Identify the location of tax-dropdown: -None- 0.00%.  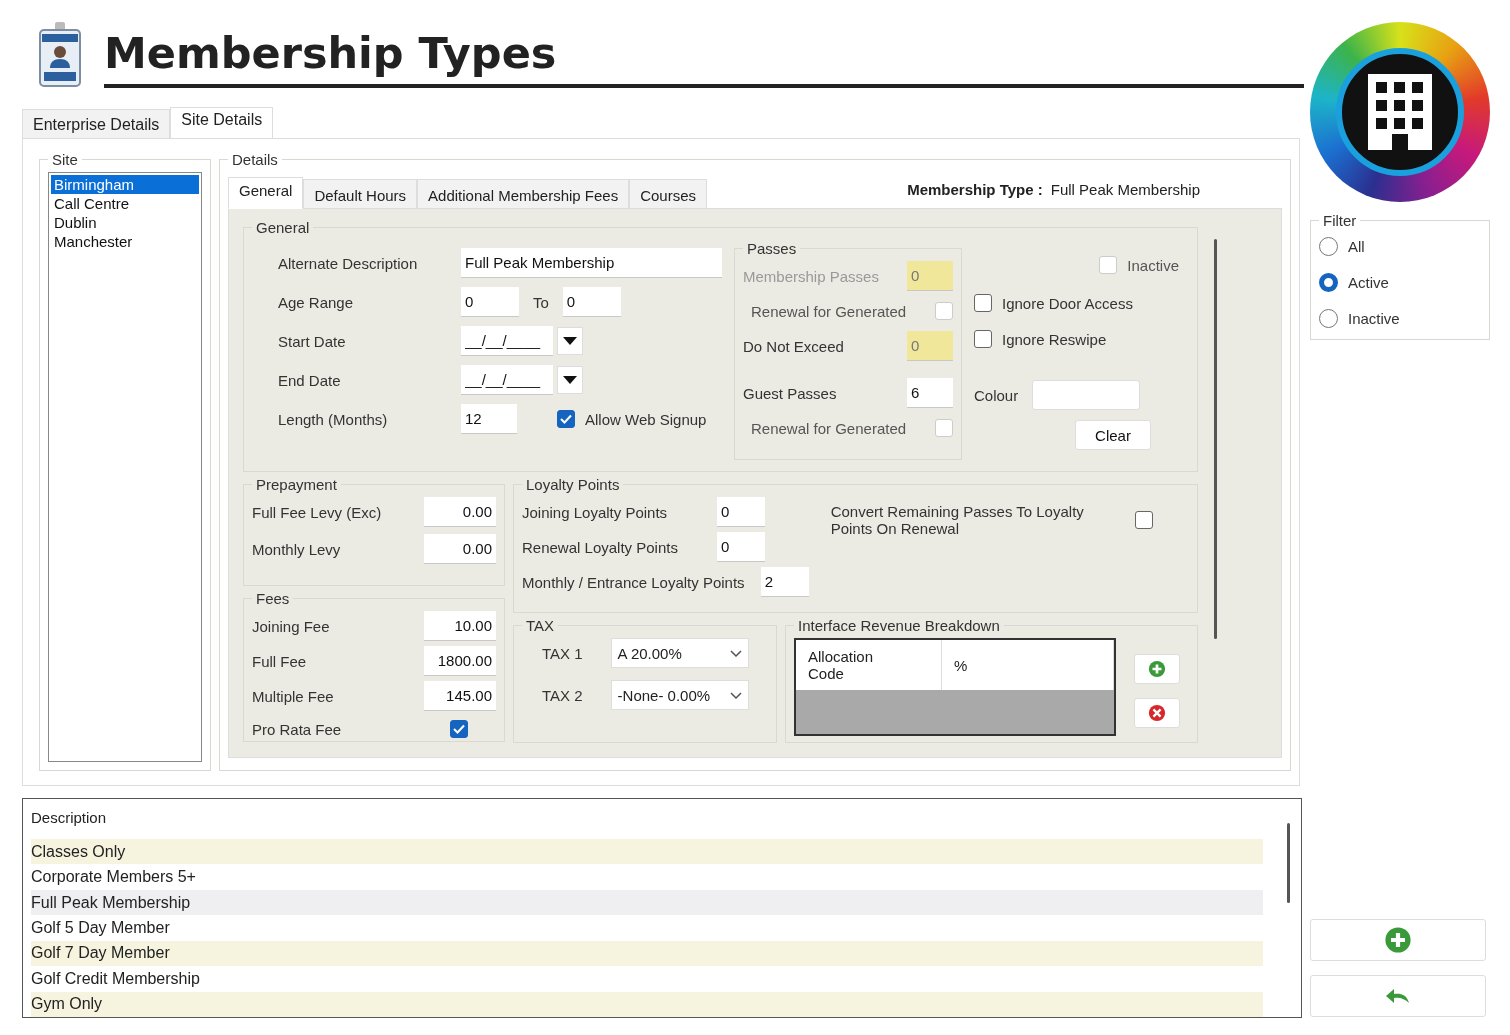
(679, 695).